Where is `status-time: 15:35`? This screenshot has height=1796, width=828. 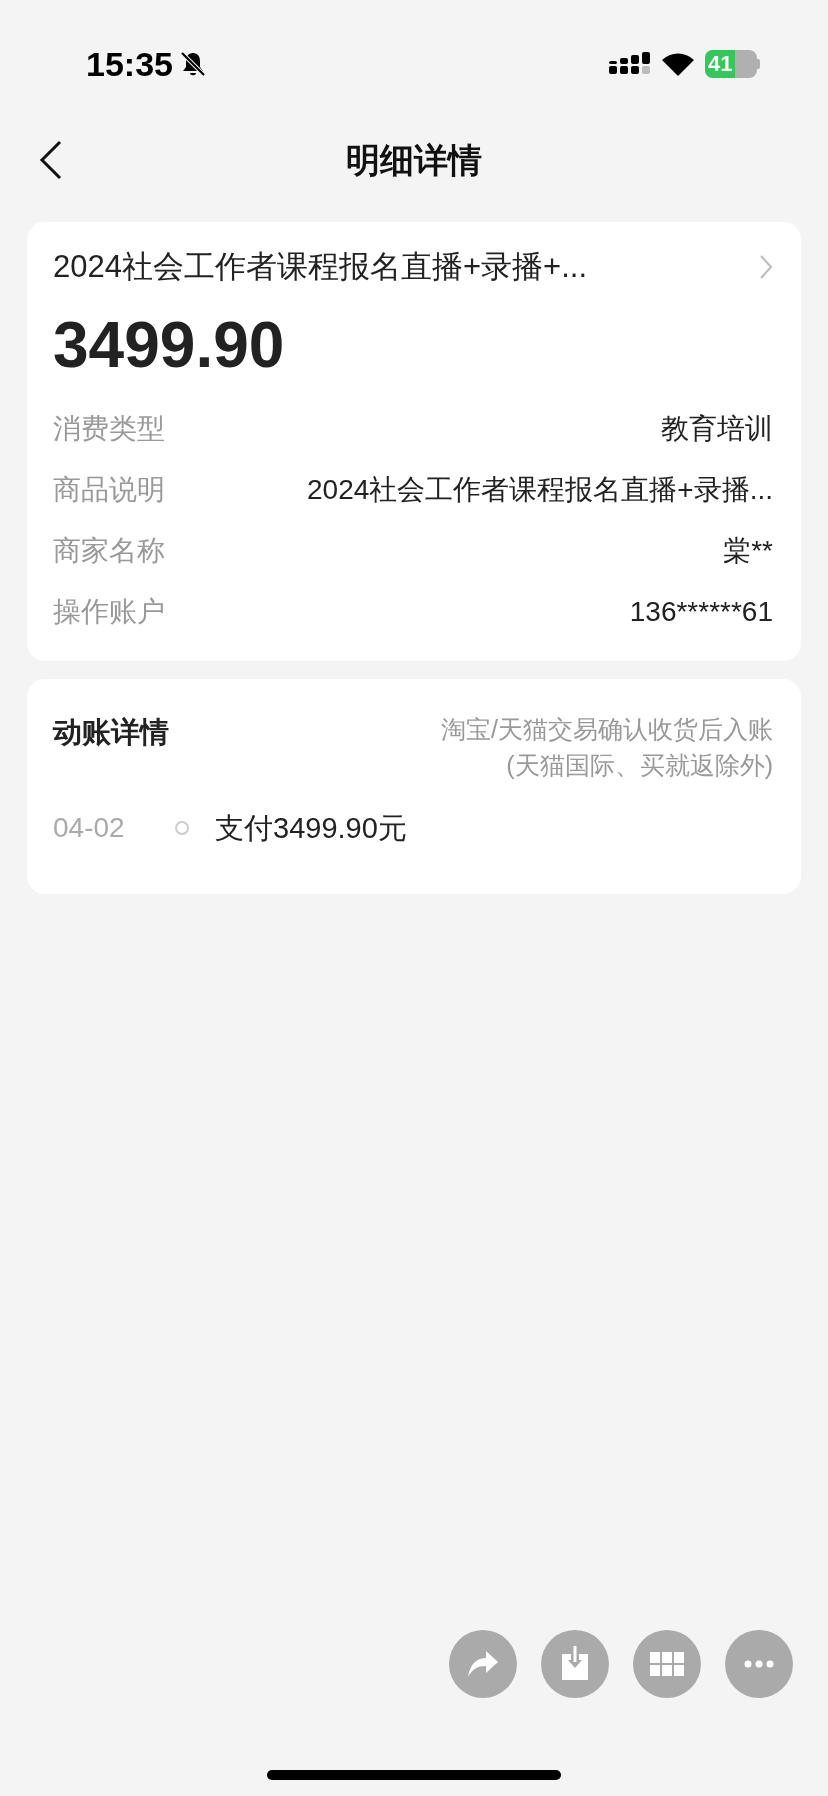
status-time: 15:35 is located at coordinates (129, 64).